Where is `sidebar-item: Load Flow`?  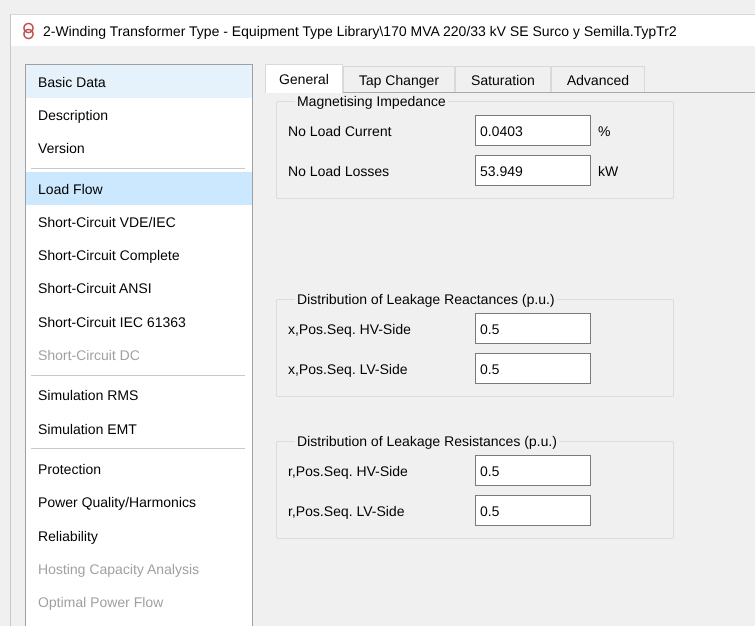 sidebar-item: Load Flow is located at coordinates (139, 189).